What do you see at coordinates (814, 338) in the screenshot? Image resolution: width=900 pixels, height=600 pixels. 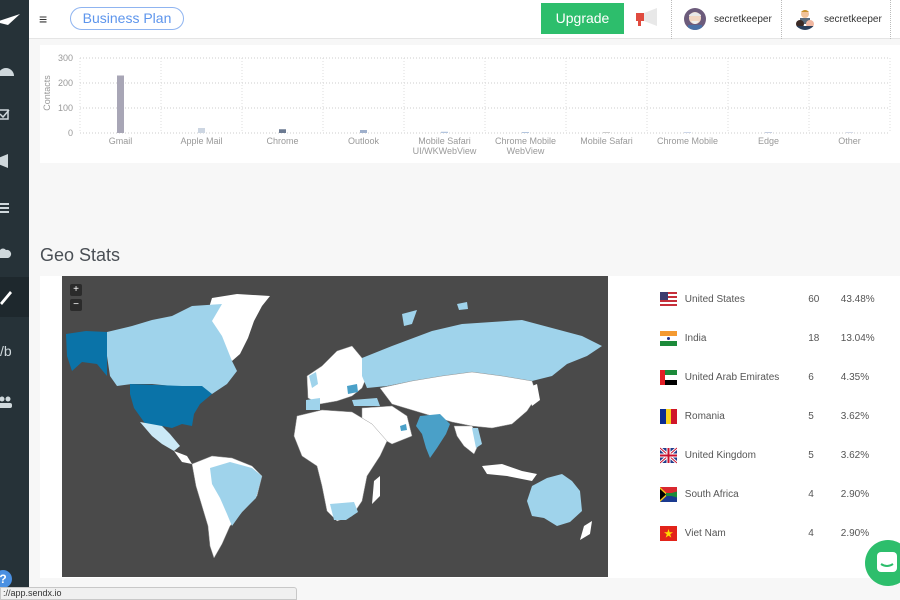 I see `country-count: 18` at bounding box center [814, 338].